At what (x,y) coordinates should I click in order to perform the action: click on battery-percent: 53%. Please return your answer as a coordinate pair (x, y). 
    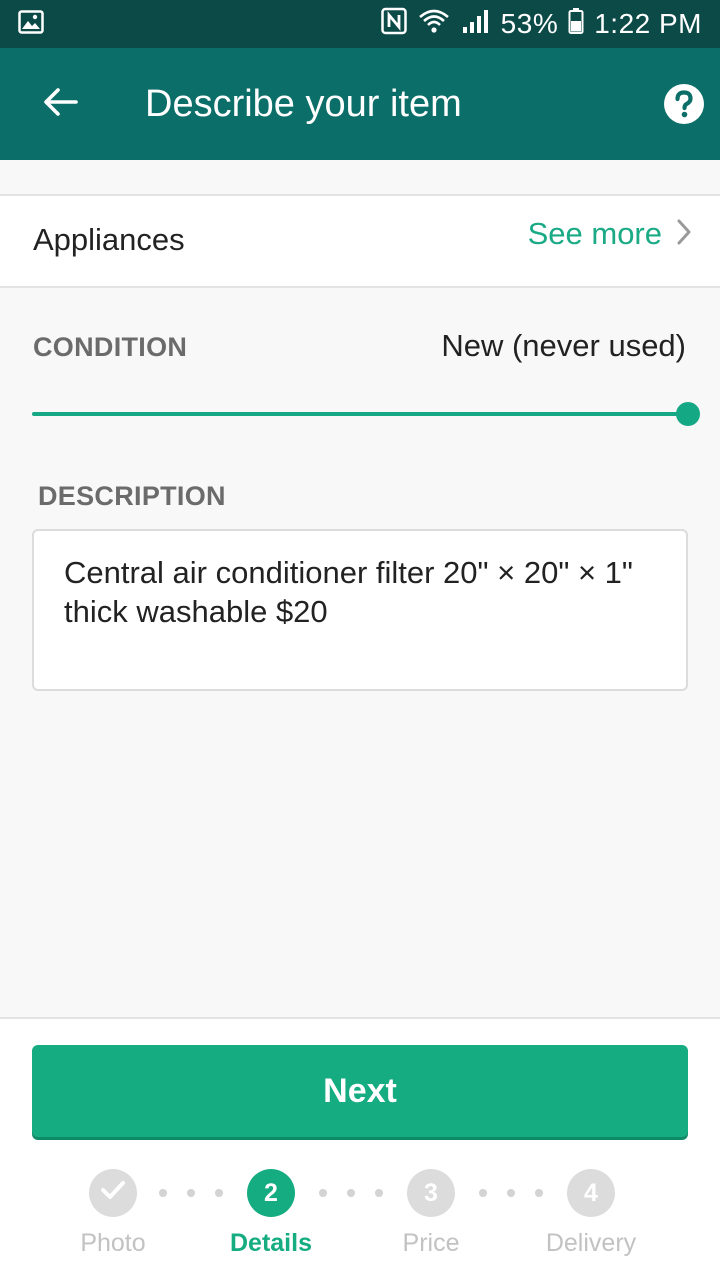
    Looking at the image, I should click on (529, 23).